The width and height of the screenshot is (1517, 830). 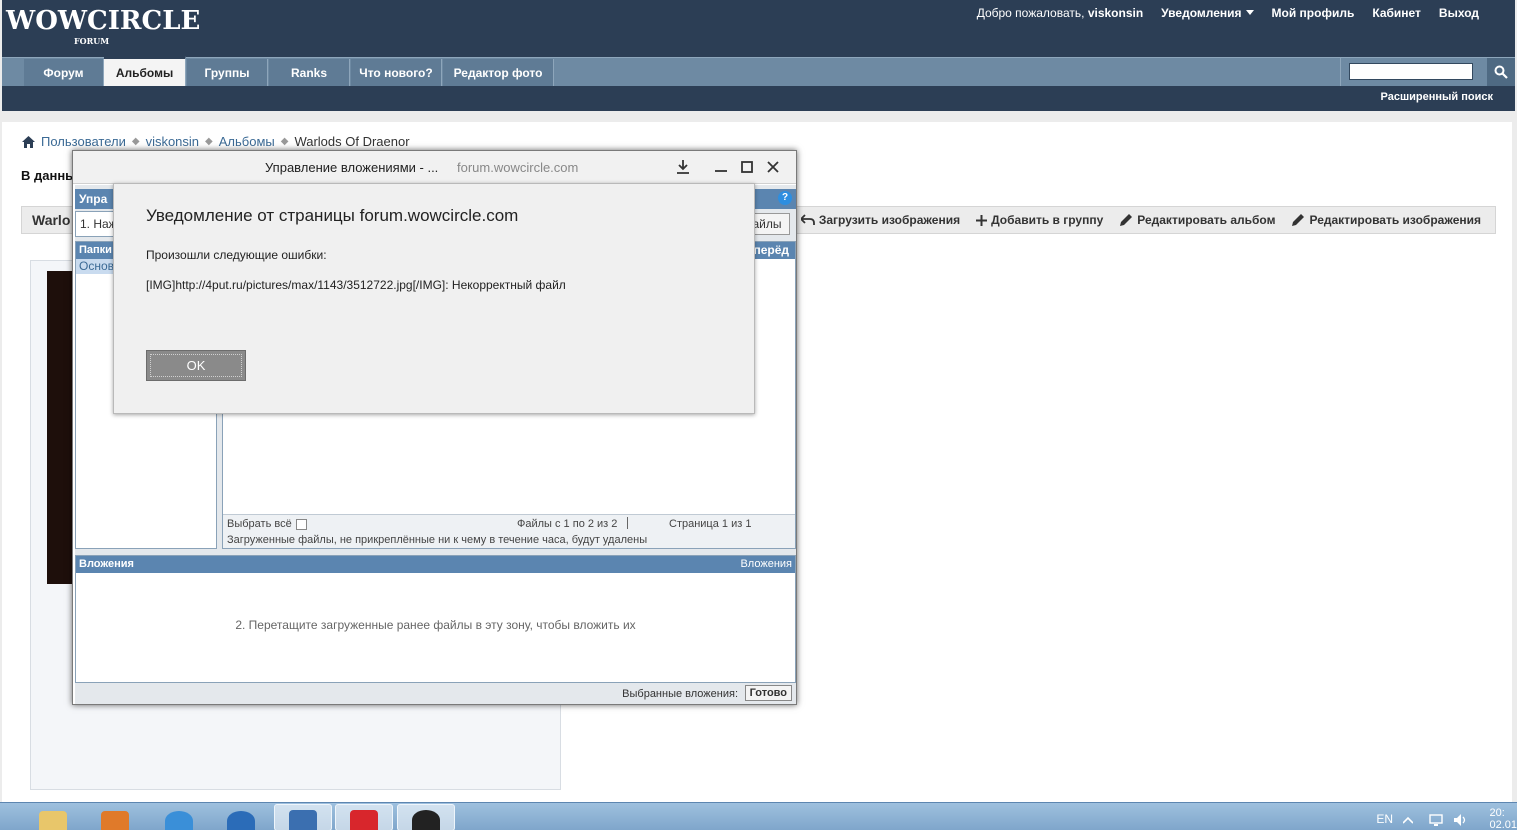 What do you see at coordinates (435, 564) in the screenshot?
I see `attachments-header: Вложения Вложения` at bounding box center [435, 564].